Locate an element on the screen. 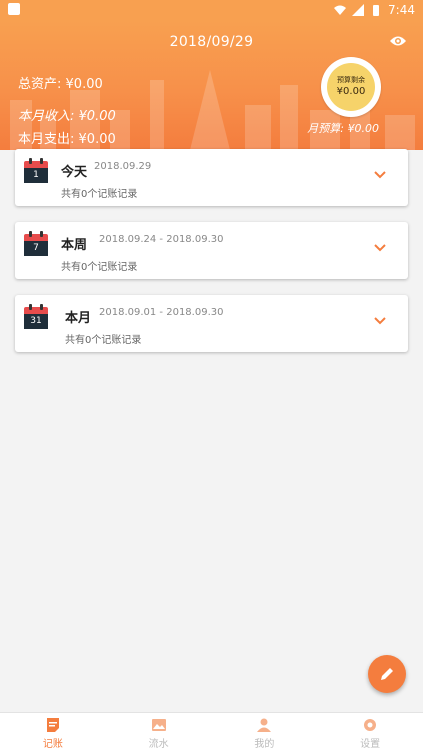  calendar-icon: 31 is located at coordinates (36, 316).